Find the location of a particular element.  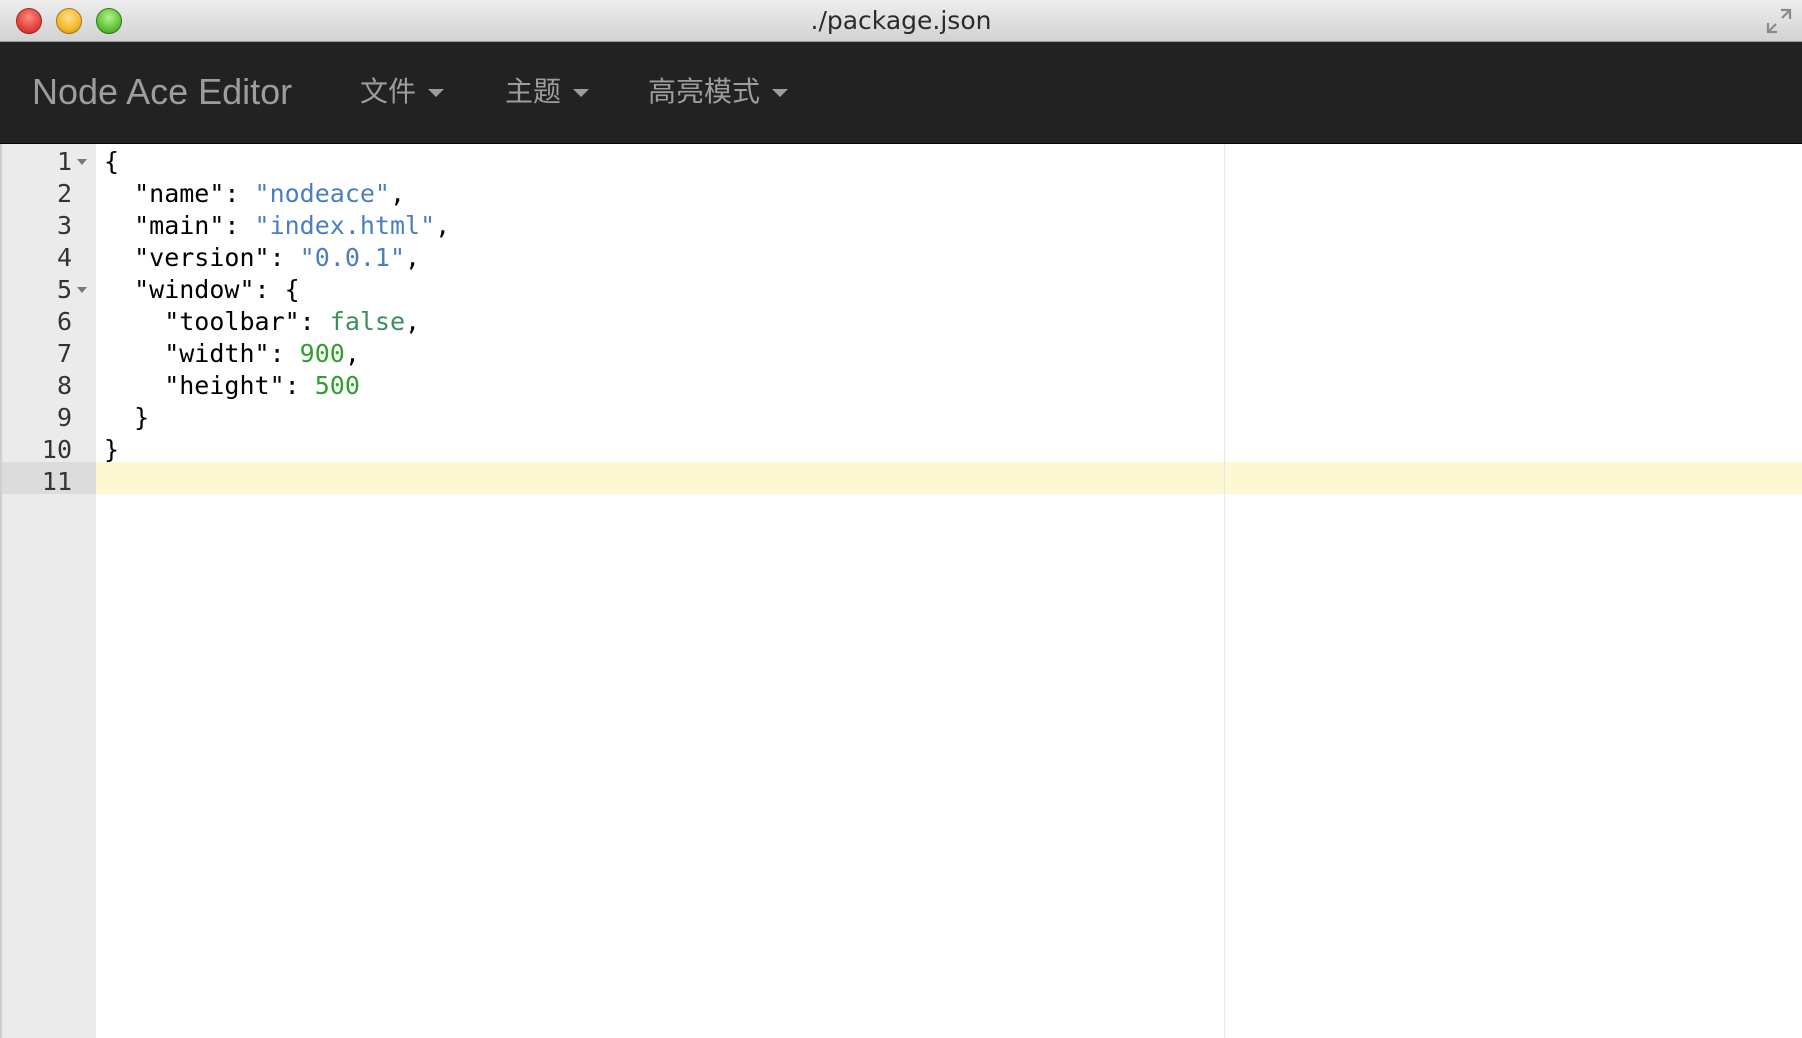

line-number: 11 is located at coordinates (56, 481).